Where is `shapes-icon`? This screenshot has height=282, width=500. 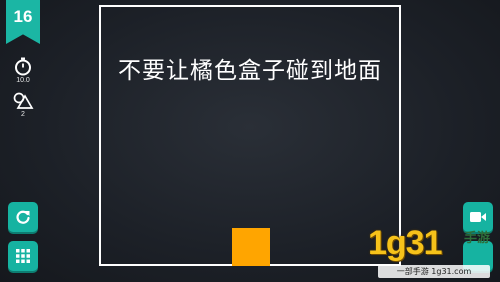 shapes-icon is located at coordinates (23, 100).